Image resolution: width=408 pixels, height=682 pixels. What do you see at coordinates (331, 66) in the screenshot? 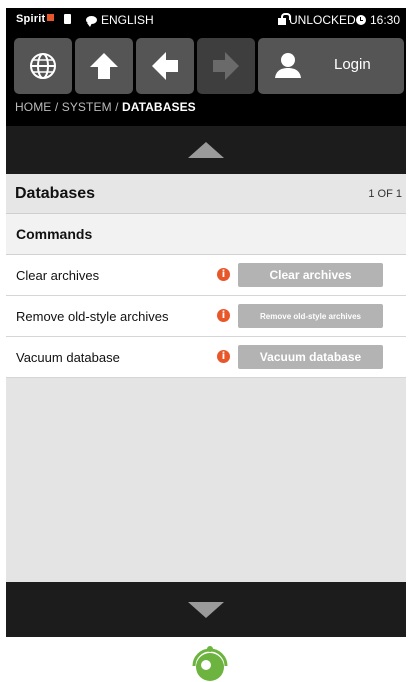
I see `login-button: Login` at bounding box center [331, 66].